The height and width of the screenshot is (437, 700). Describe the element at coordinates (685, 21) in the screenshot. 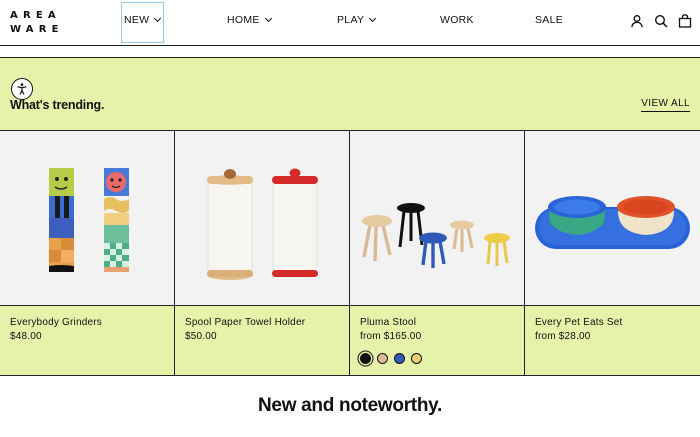

I see `cart-icon` at that location.